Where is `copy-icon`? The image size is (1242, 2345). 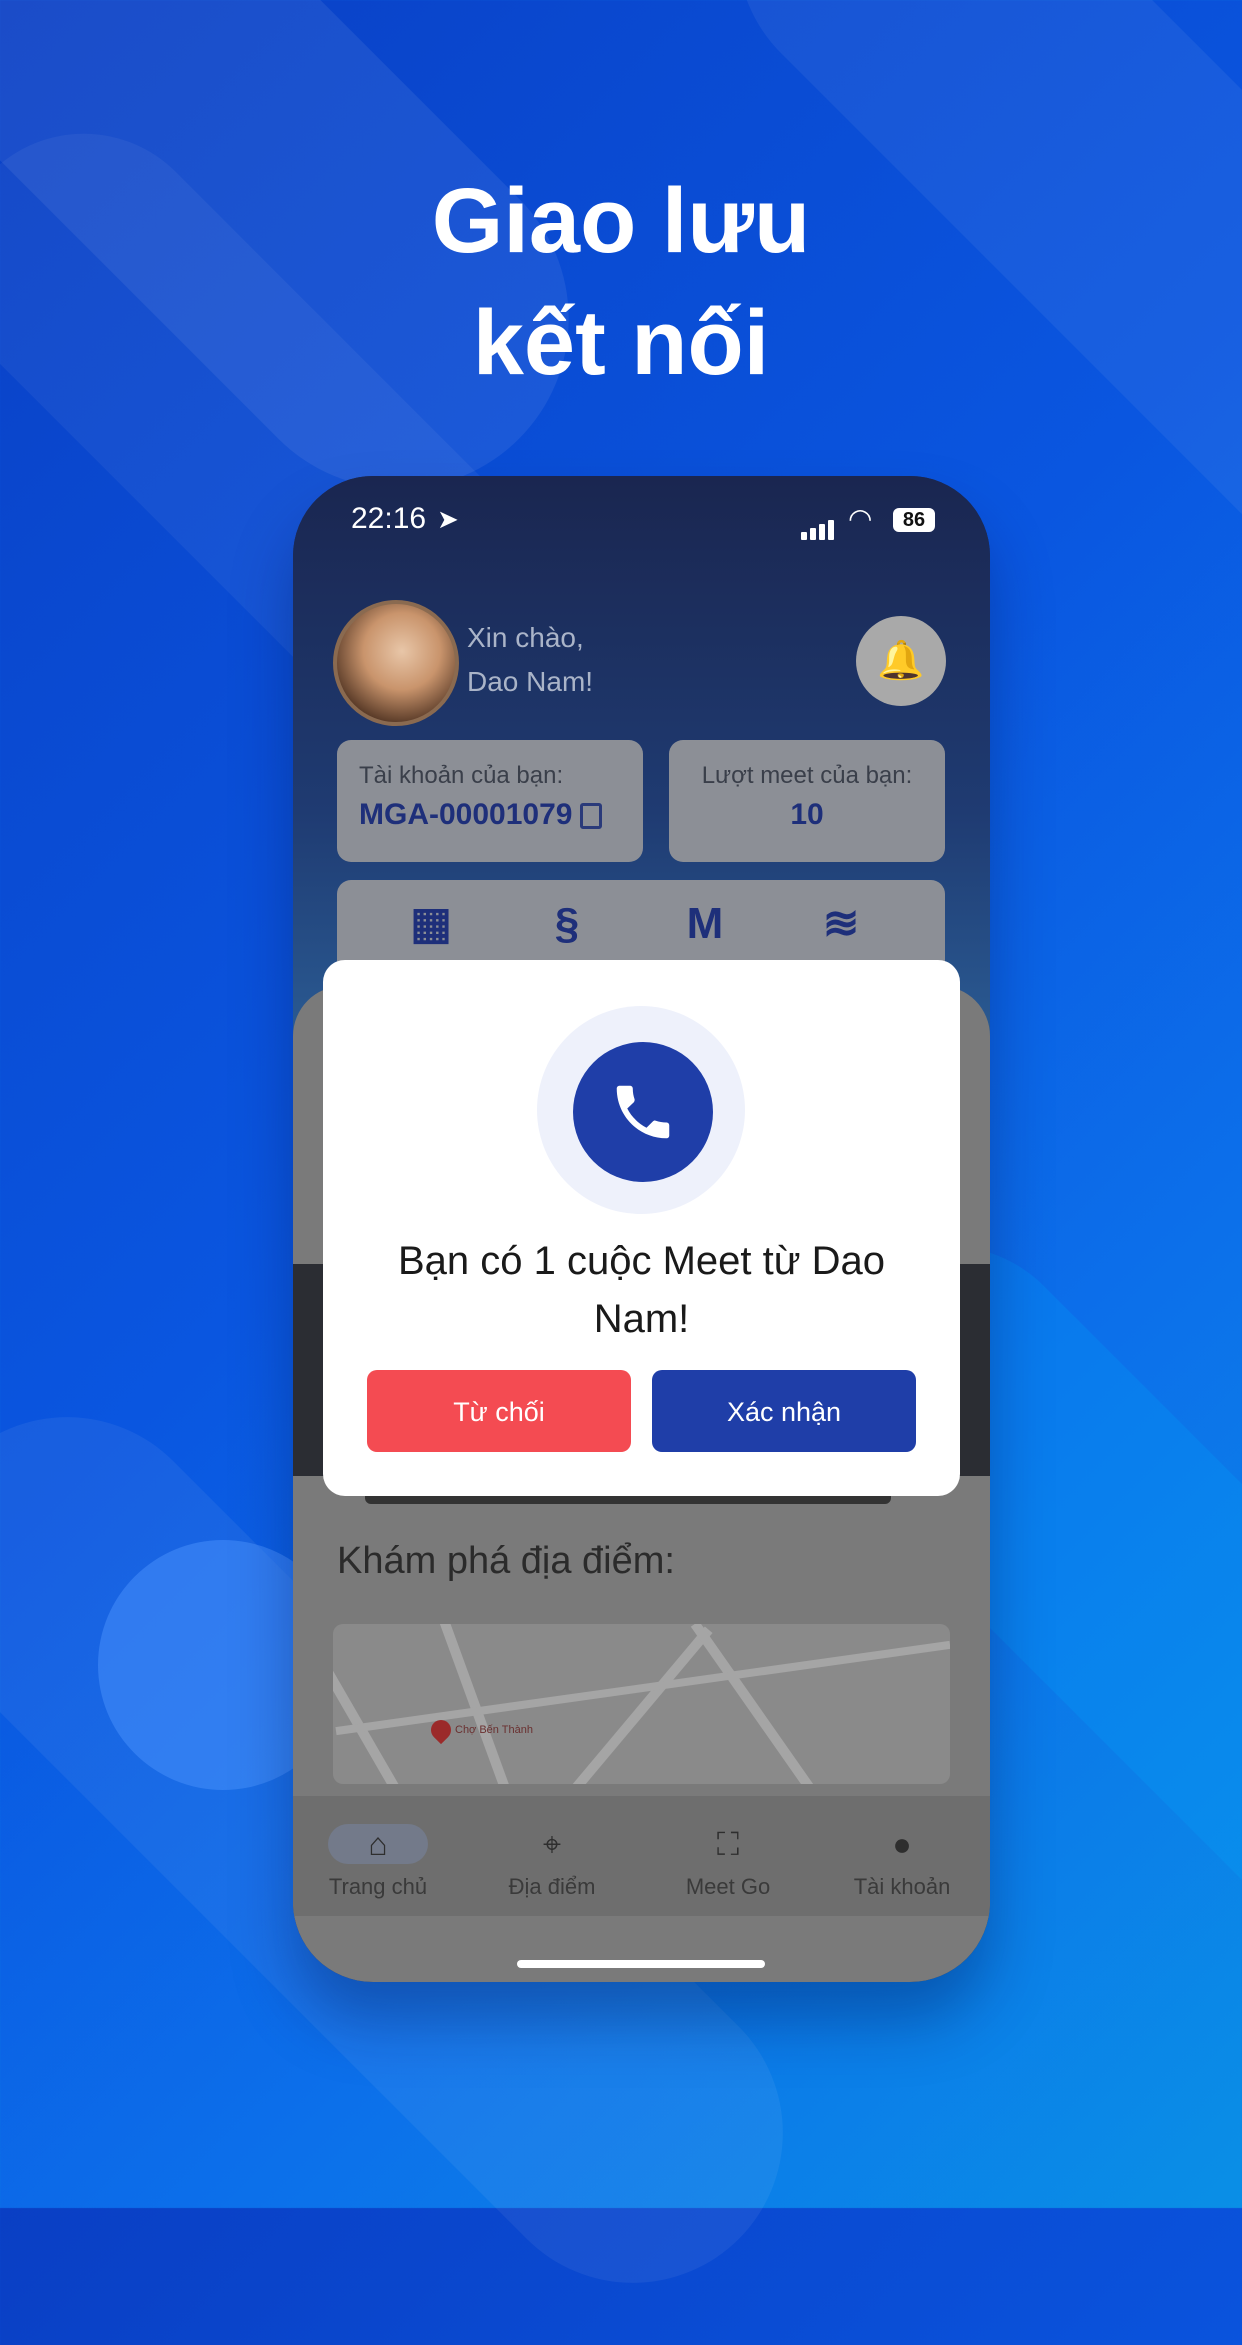 copy-icon is located at coordinates (591, 816).